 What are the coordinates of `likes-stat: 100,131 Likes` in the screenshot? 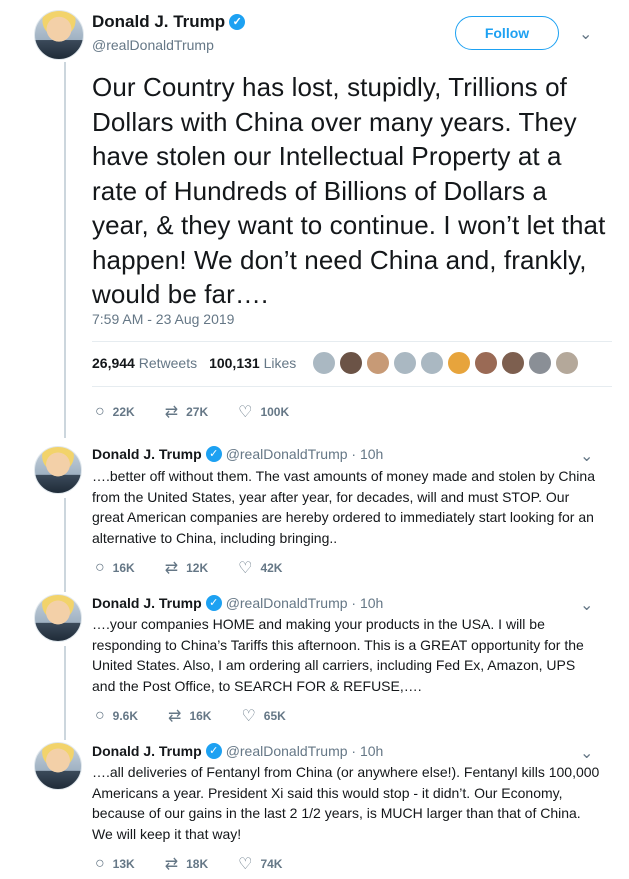 It's located at (252, 363).